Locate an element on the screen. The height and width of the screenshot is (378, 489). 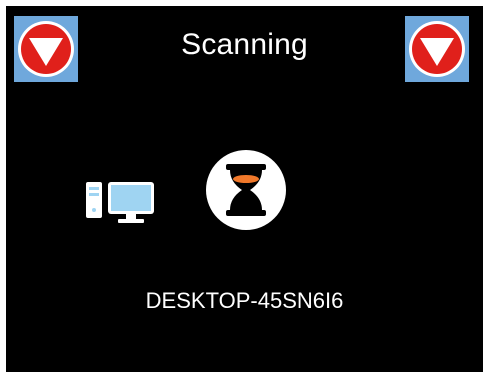
hourglass-icon is located at coordinates (246, 190).